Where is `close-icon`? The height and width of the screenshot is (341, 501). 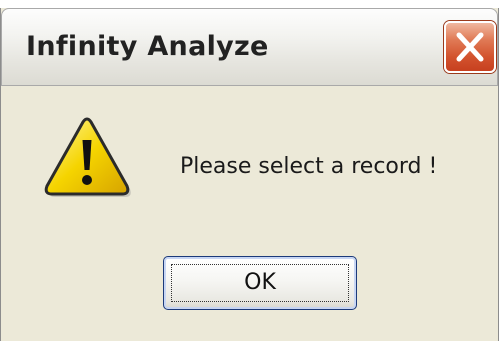 close-icon is located at coordinates (470, 47).